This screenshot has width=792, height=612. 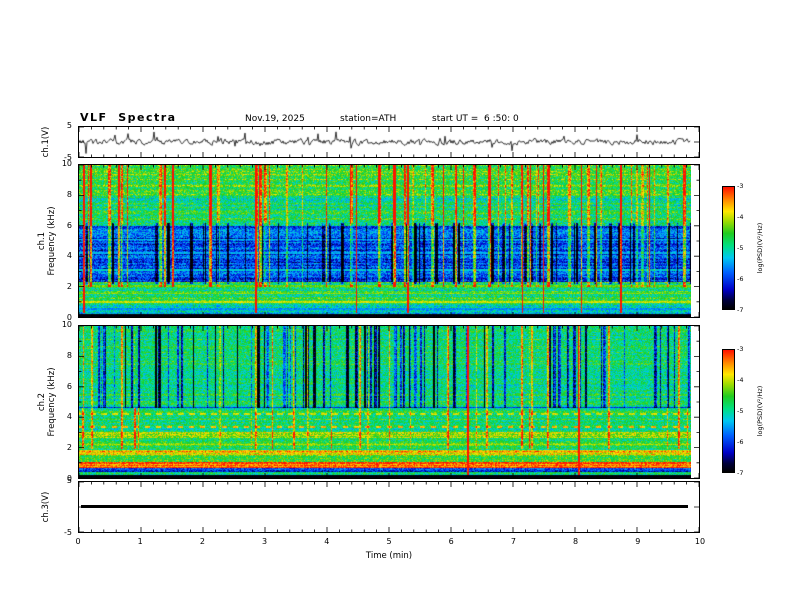 What do you see at coordinates (265, 541) in the screenshot?
I see `x-tick-label: 3` at bounding box center [265, 541].